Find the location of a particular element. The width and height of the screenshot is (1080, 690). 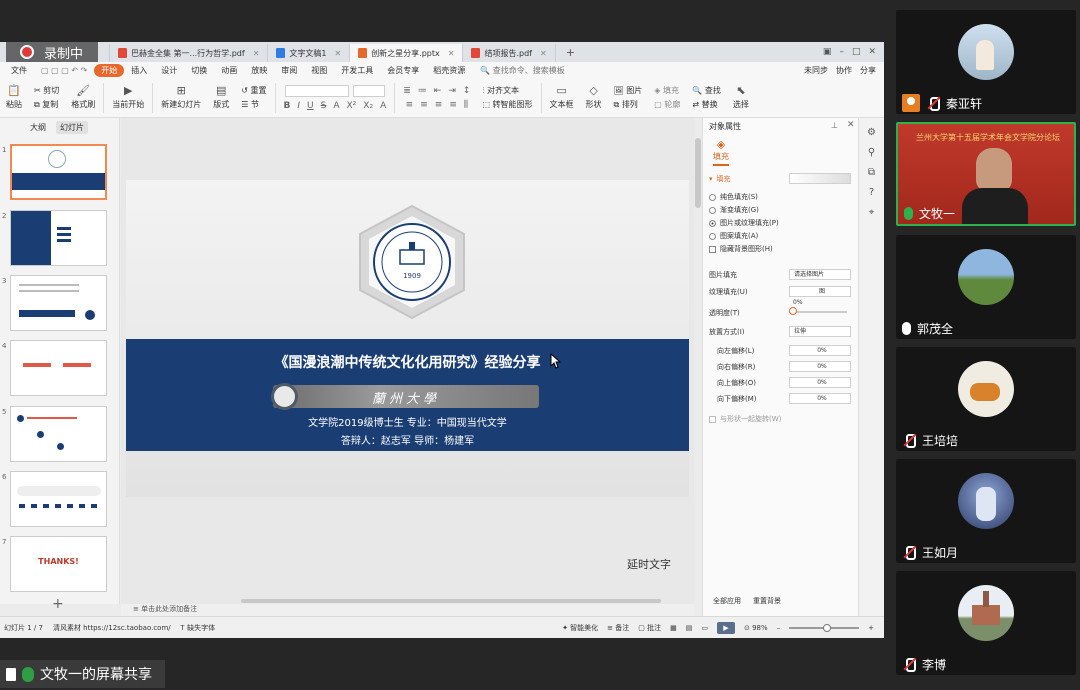

transparency-slider: 0% is located at coordinates (818, 307).